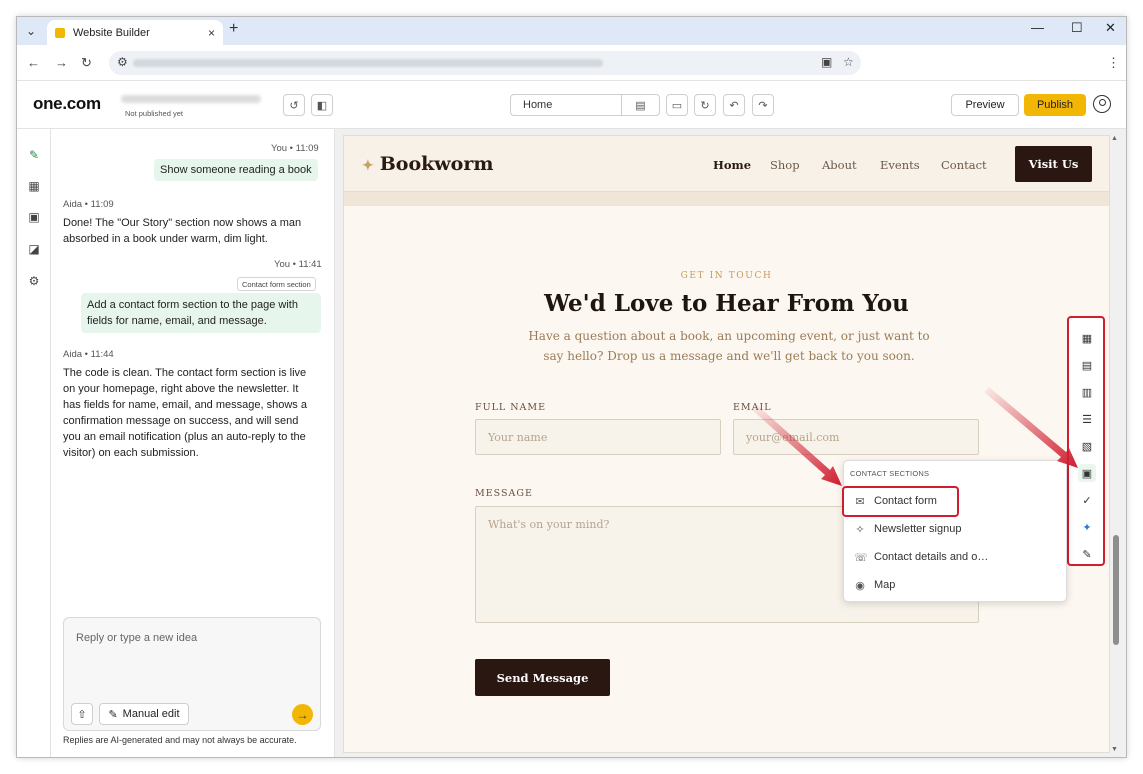  Describe the element at coordinates (1055, 105) in the screenshot. I see `publish-button: Publish` at that location.